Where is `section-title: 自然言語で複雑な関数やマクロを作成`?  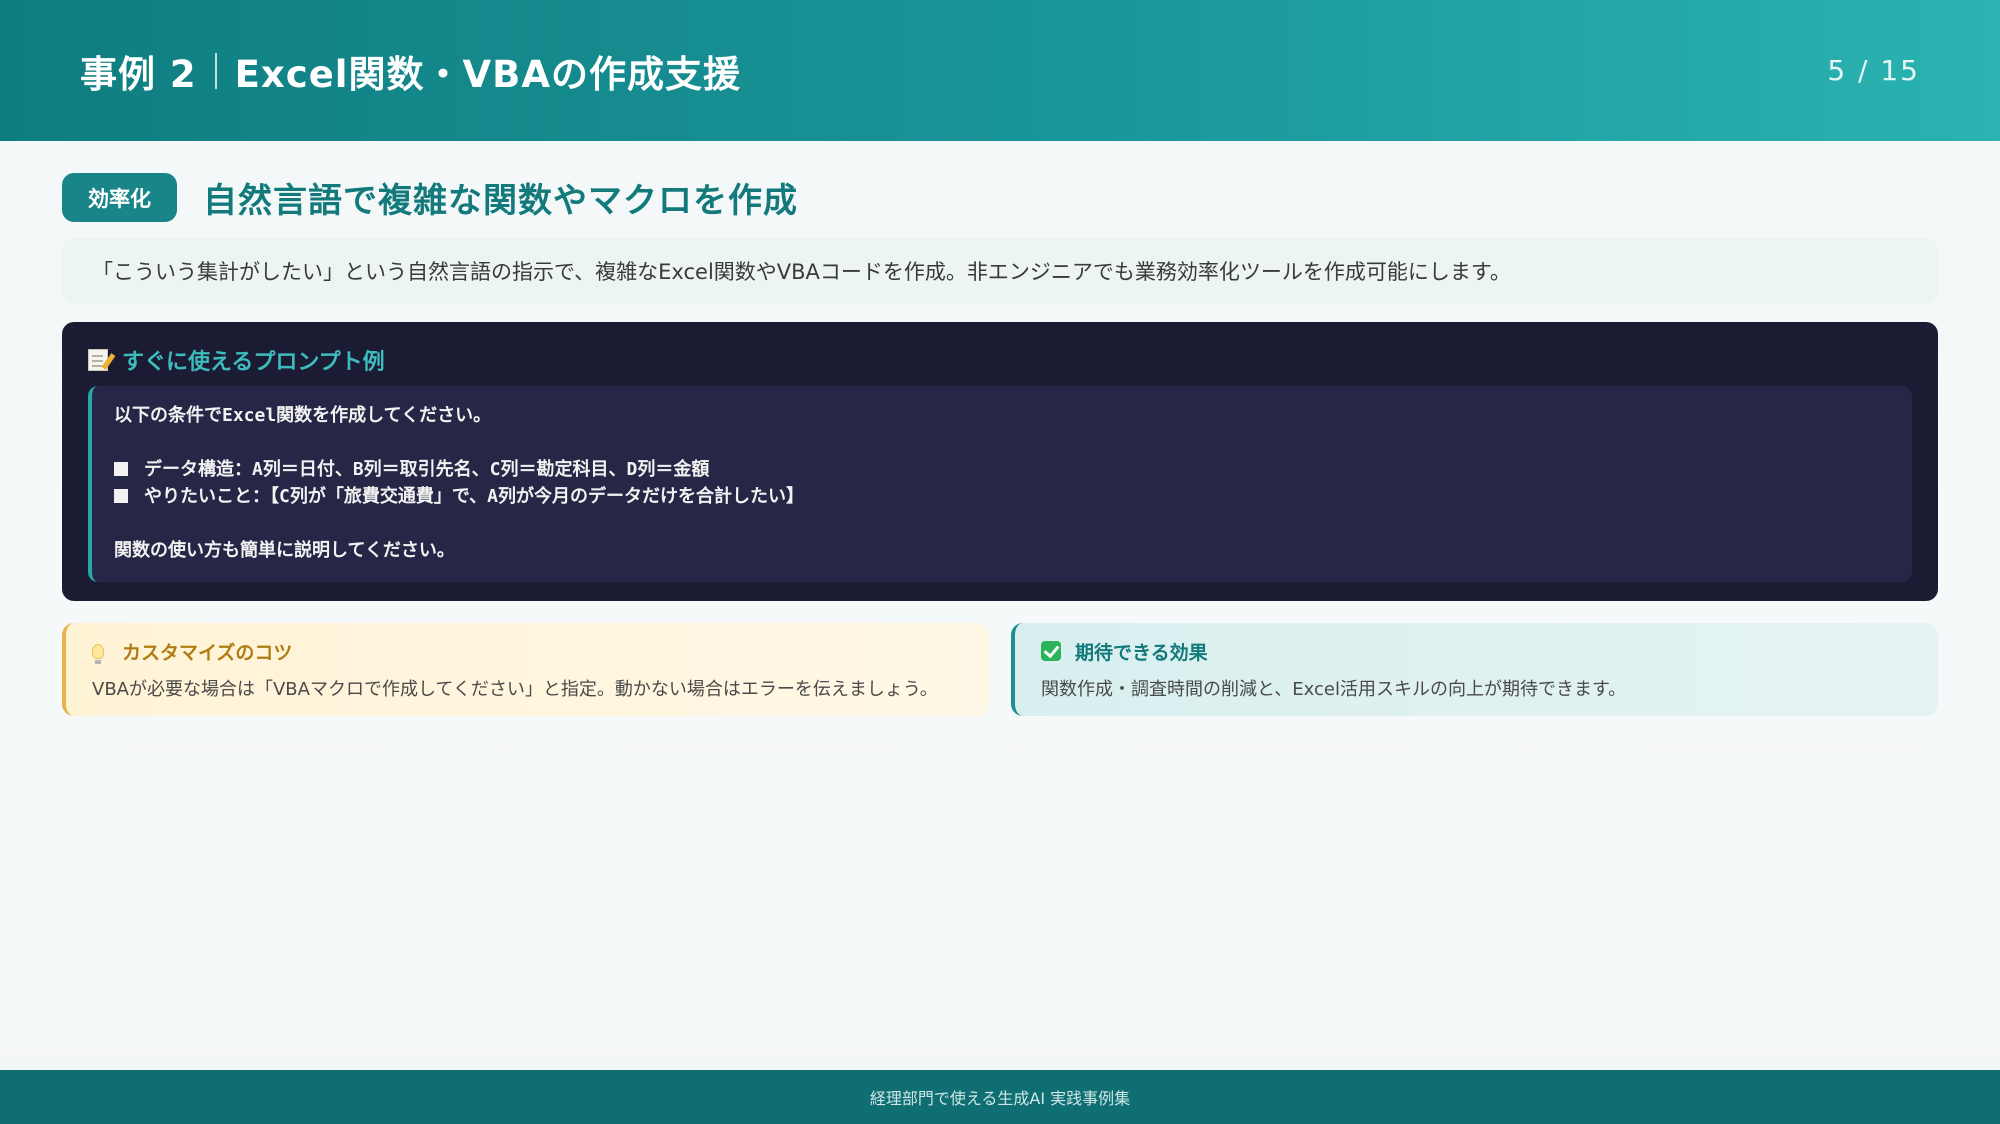 section-title: 自然言語で複雑な関数やマクロを作成 is located at coordinates (500, 201).